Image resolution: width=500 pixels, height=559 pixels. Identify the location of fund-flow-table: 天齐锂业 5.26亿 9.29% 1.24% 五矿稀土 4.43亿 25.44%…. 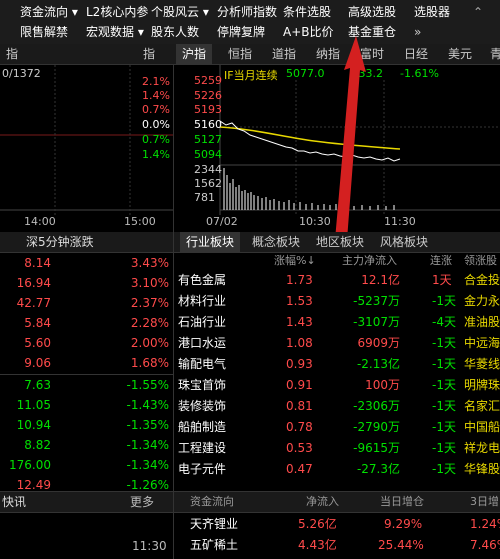
(337, 536).